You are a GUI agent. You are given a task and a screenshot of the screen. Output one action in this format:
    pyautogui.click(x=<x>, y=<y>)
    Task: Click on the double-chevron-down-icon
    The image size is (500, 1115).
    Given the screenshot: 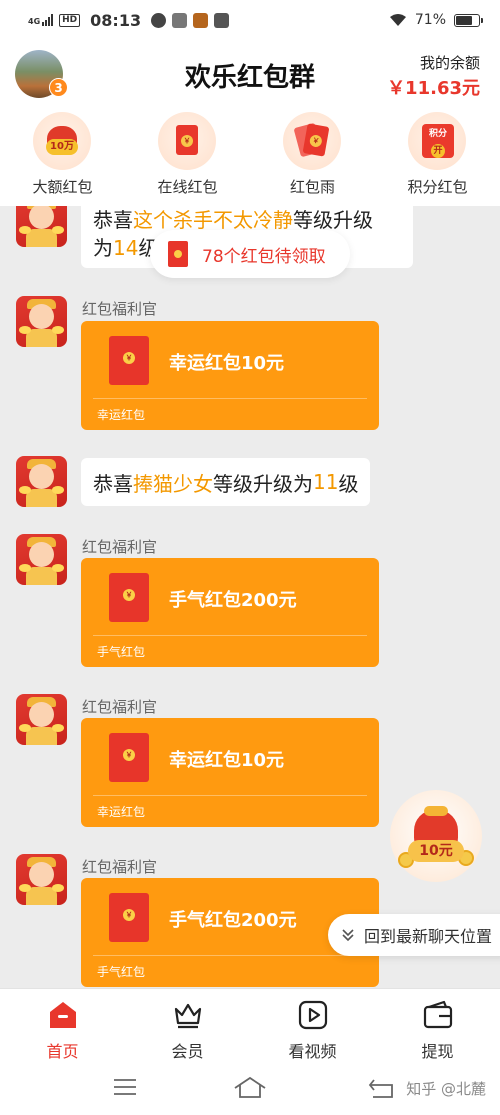 What is the action you would take?
    pyautogui.click(x=348, y=935)
    